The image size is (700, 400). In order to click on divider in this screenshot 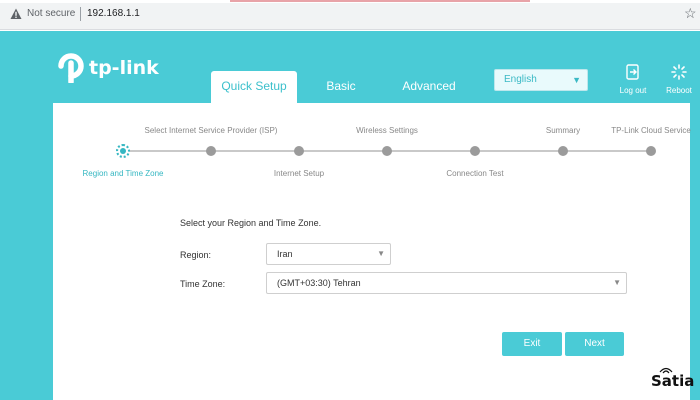, I will do `click(80, 14)`.